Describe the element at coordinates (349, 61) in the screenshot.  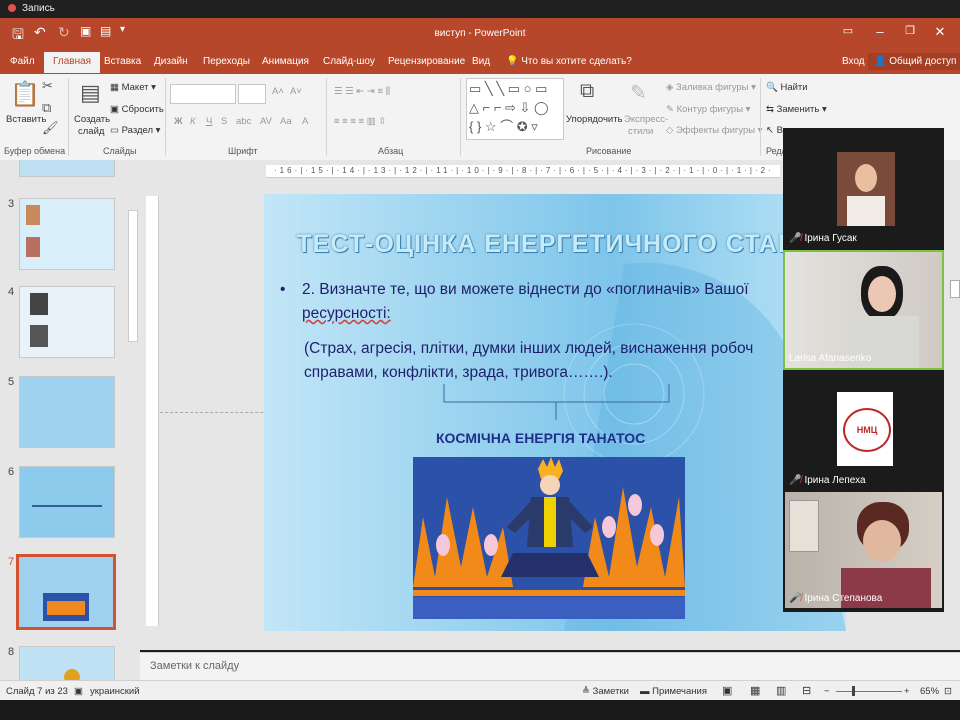
I see `tab-slideshow: Слайд-шоу` at that location.